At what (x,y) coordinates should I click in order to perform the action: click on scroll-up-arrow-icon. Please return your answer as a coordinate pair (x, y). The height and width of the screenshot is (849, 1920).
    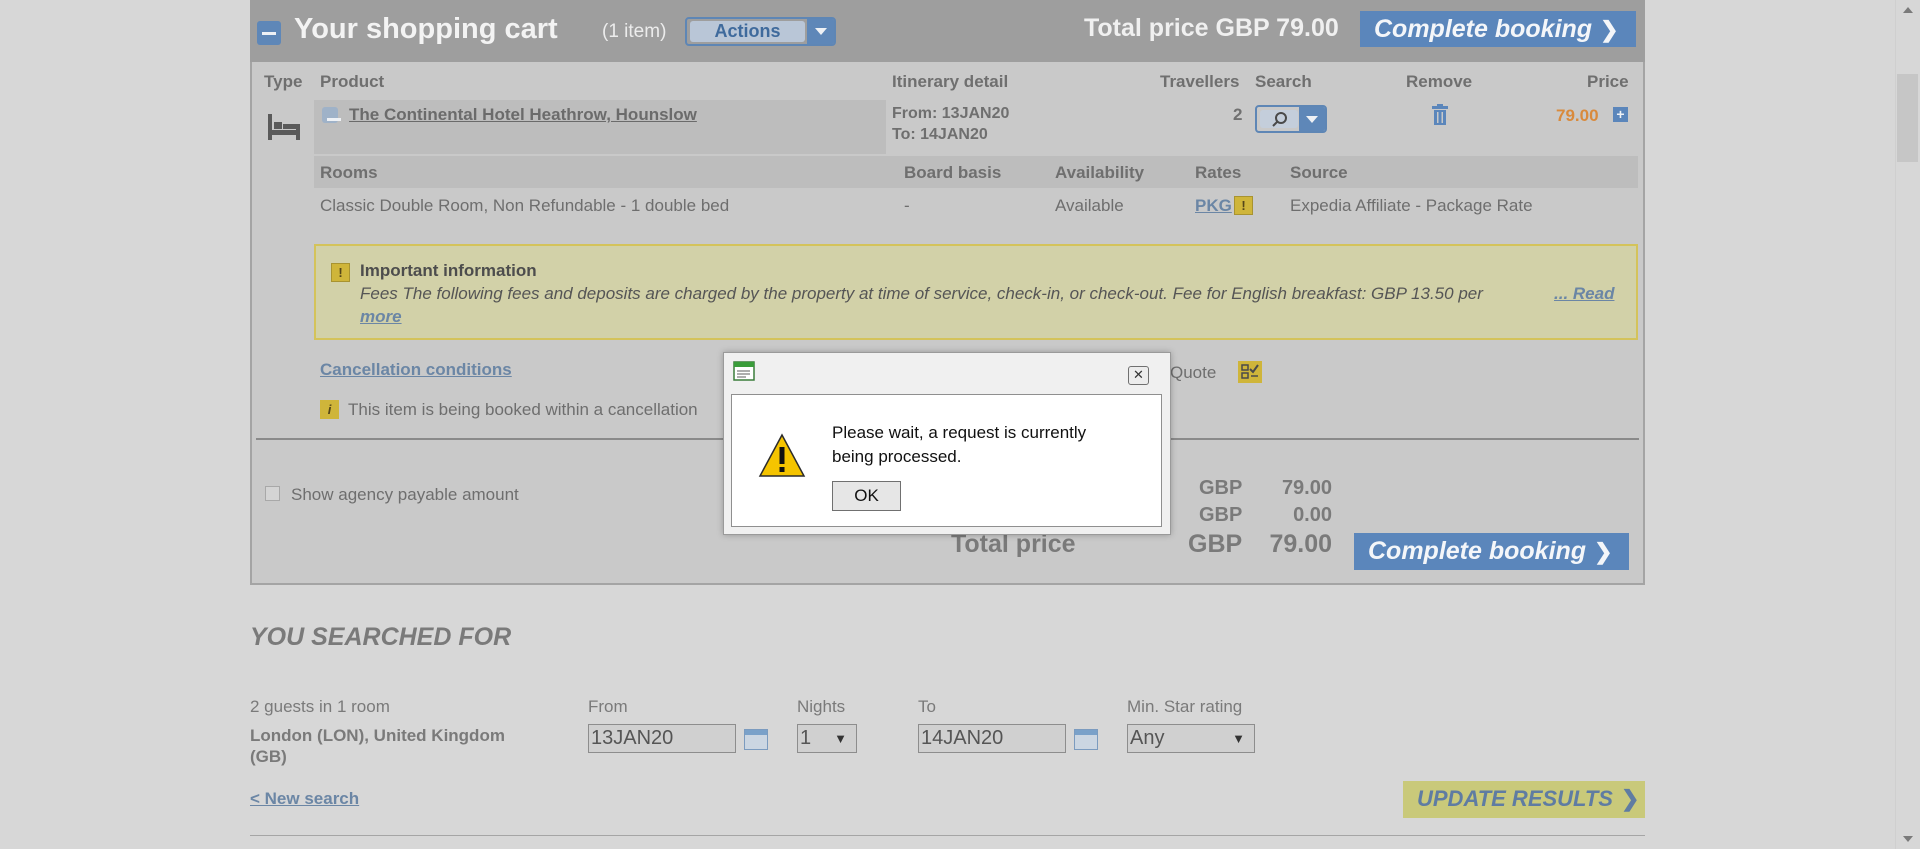
    Looking at the image, I should click on (1908, 10).